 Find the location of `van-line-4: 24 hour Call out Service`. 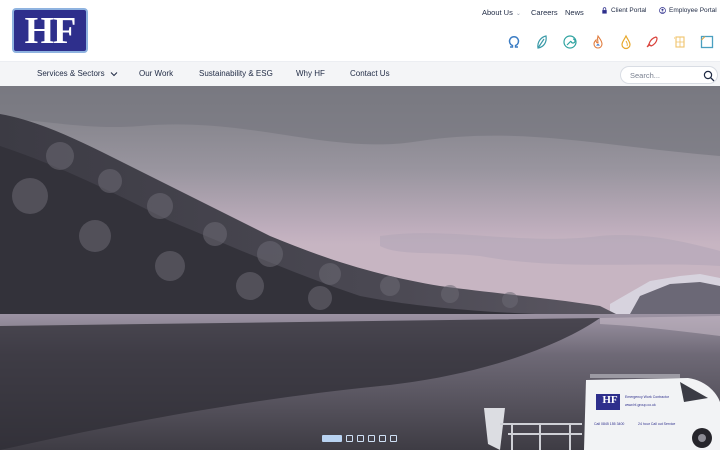

van-line-4: 24 hour Call out Service is located at coordinates (657, 424).